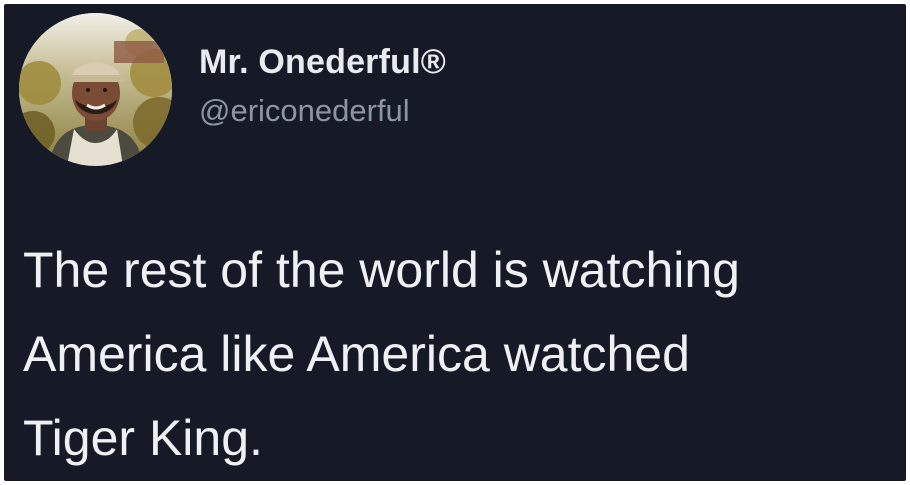  I want to click on tweet-text-line: America like America watched, so click(356, 354).